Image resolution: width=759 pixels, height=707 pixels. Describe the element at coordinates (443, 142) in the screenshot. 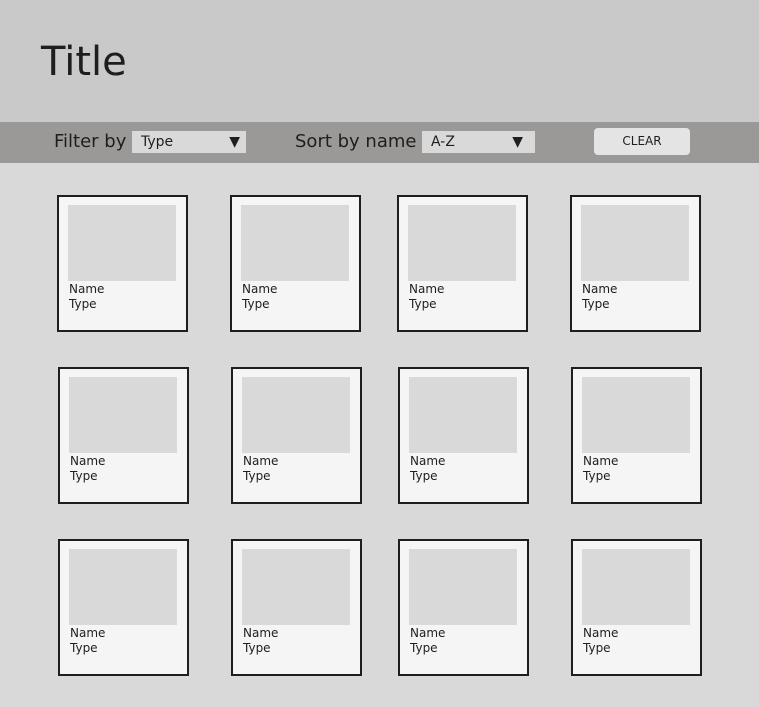

I see `sort-value: A-Z` at that location.